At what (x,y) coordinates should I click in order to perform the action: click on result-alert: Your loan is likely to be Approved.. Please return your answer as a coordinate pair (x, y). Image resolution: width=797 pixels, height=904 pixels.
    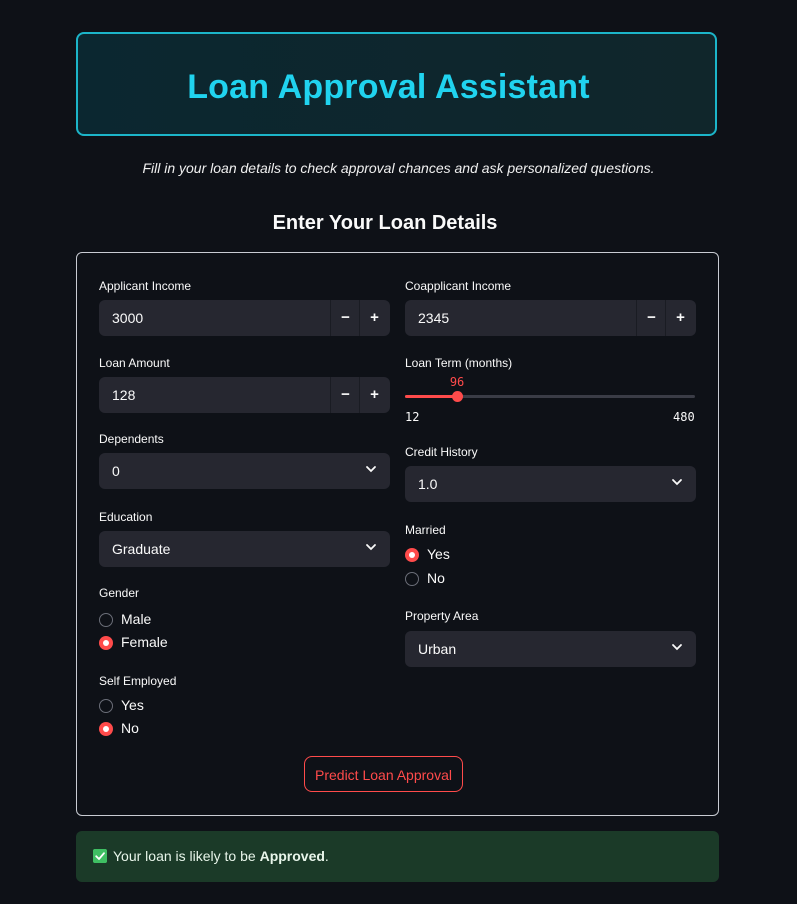
    Looking at the image, I should click on (397, 856).